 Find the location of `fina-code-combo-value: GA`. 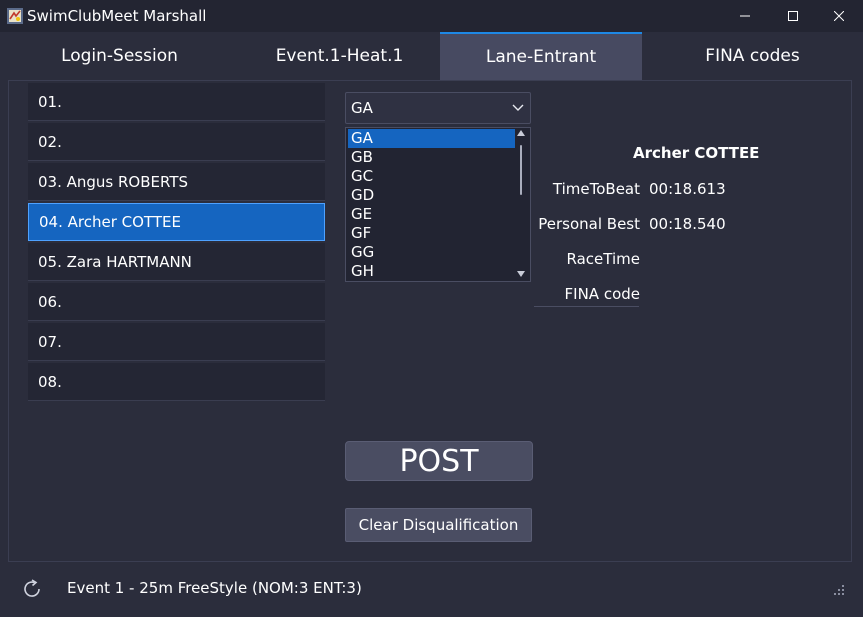

fina-code-combo-value: GA is located at coordinates (362, 108).